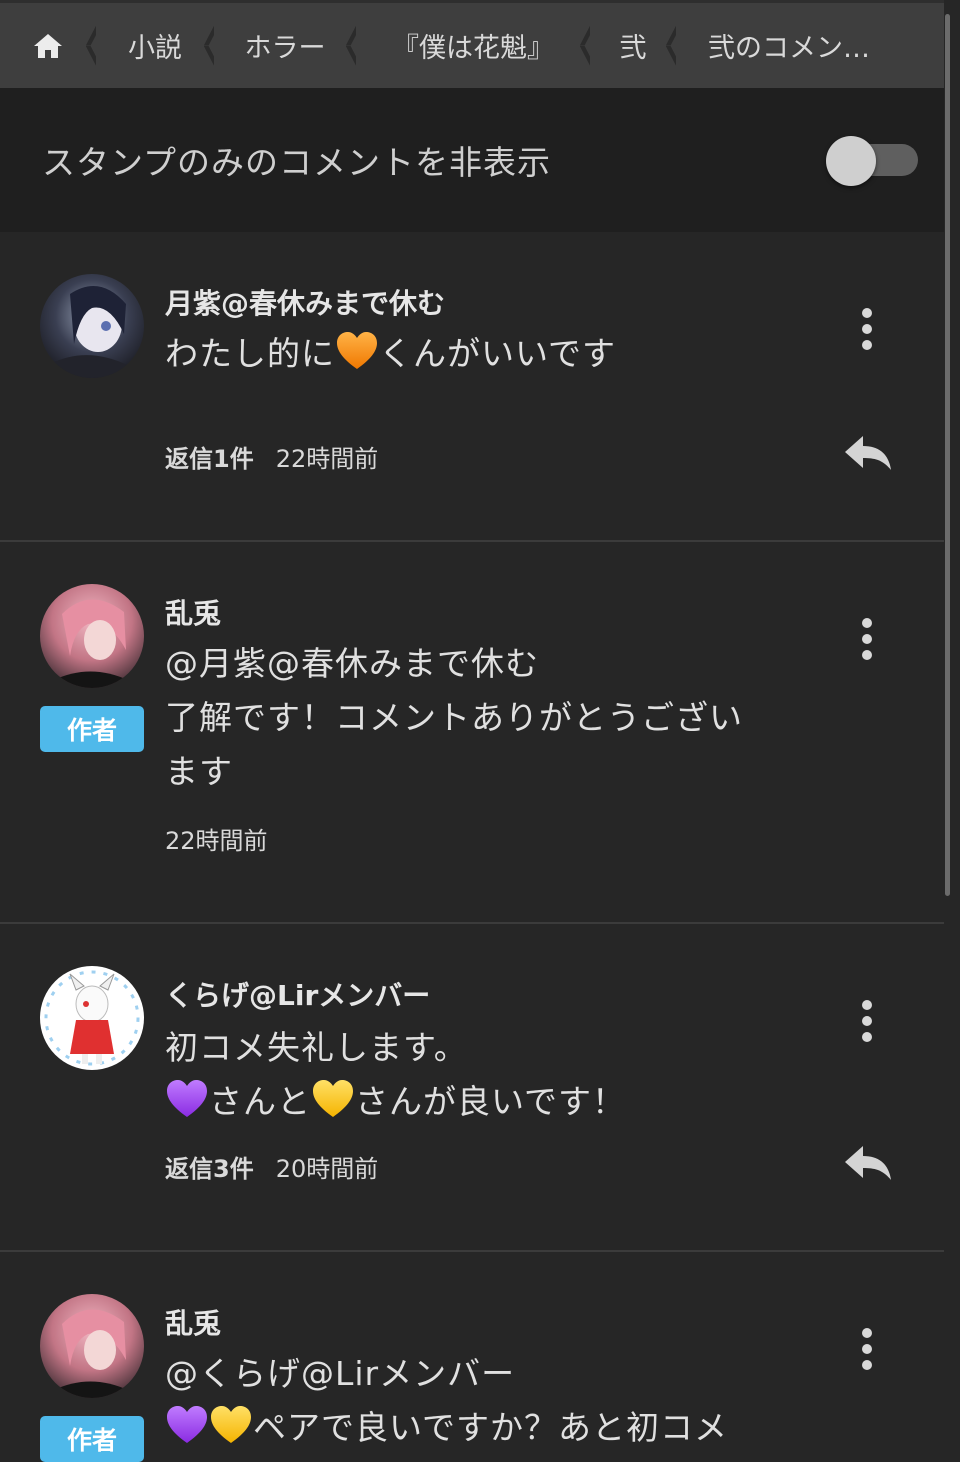  What do you see at coordinates (498, 353) in the screenshot?
I see `comment-text: くんがいいです` at bounding box center [498, 353].